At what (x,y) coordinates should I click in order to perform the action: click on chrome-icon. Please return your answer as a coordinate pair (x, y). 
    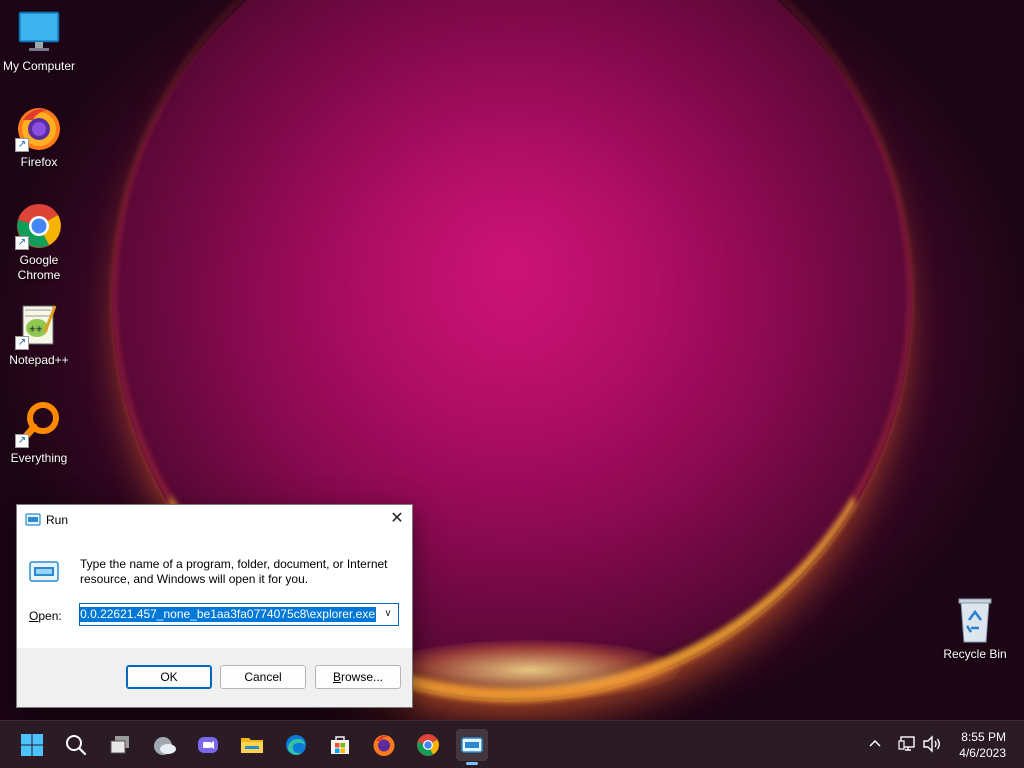
    Looking at the image, I should click on (428, 745).